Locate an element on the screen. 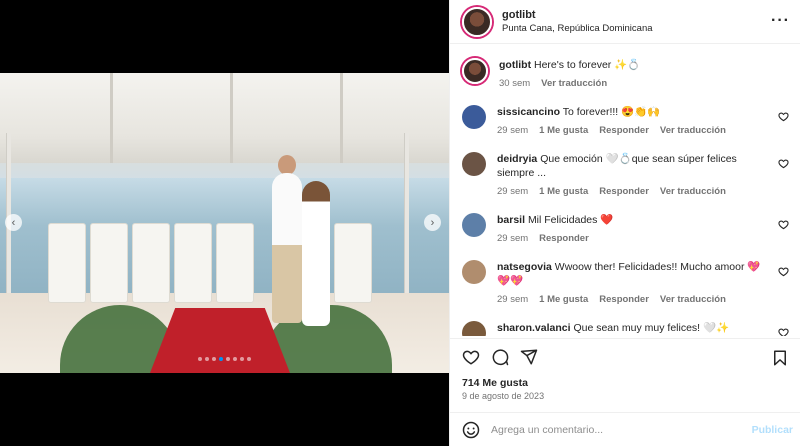 Image resolution: width=800 pixels, height=446 pixels. caption-time: 30 sem is located at coordinates (515, 83).